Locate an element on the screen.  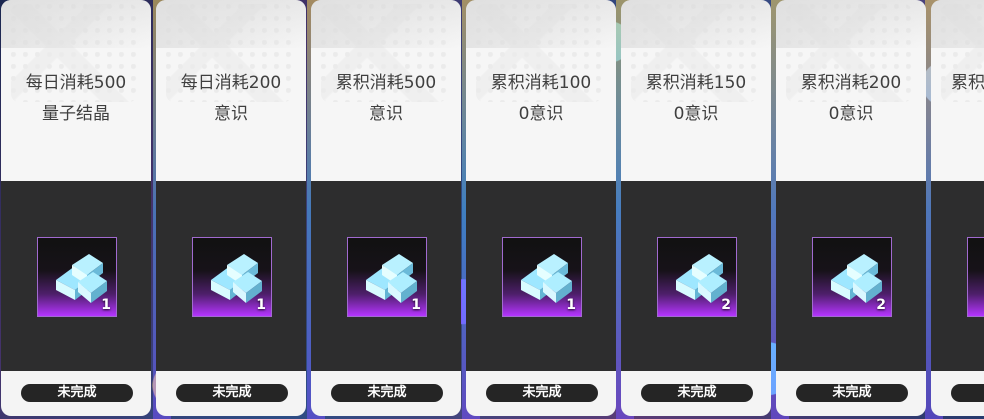
task-card-7-partial: 累积 未 is located at coordinates (957, 208).